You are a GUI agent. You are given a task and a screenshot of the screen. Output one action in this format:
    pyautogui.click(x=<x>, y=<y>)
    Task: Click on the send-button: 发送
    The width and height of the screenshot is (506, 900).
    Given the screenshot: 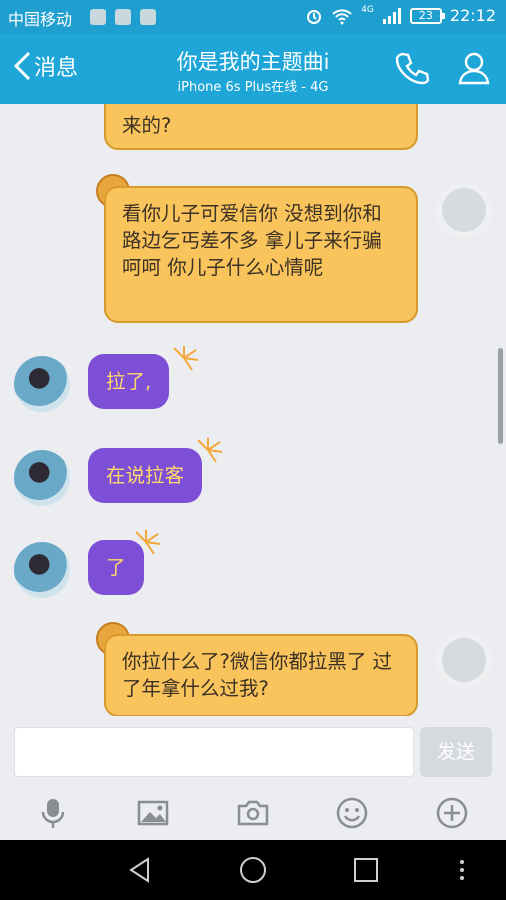 What is the action you would take?
    pyautogui.click(x=456, y=752)
    